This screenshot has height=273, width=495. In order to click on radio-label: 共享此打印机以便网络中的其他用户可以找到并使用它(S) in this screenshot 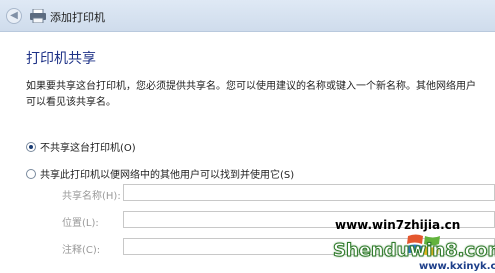, I will do `click(167, 175)`.